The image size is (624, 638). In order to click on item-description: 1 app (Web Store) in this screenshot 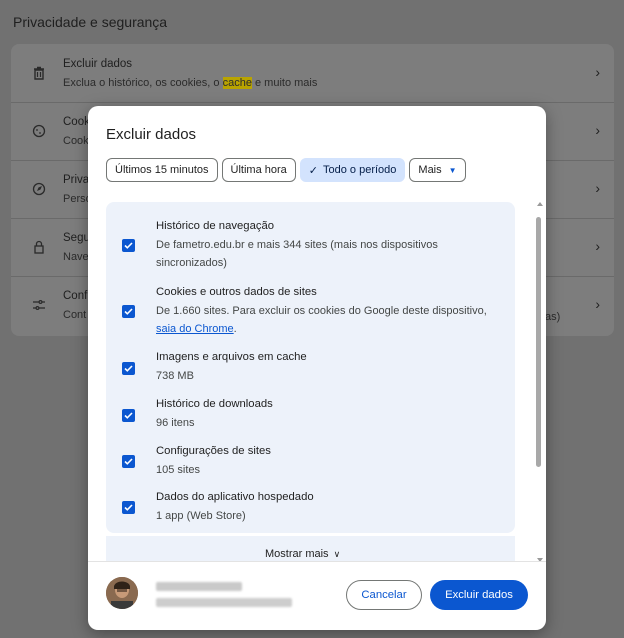, I will do `click(201, 516)`.